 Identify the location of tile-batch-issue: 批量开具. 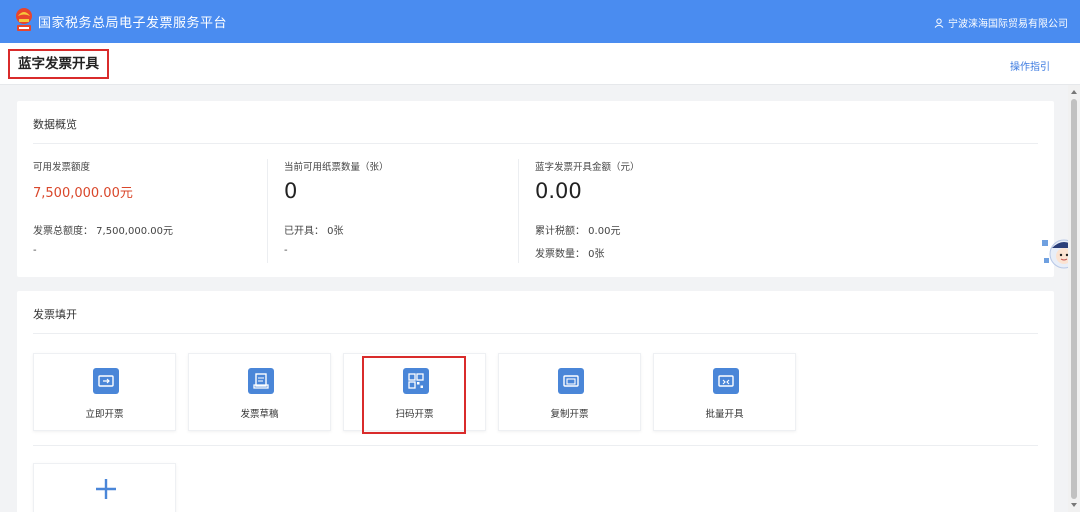
(724, 392).